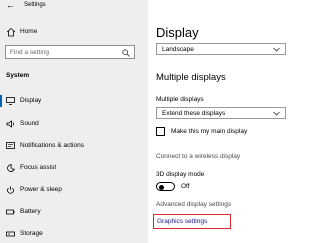 The height and width of the screenshot is (243, 320). I want to click on main-display-checkbox, so click(160, 131).